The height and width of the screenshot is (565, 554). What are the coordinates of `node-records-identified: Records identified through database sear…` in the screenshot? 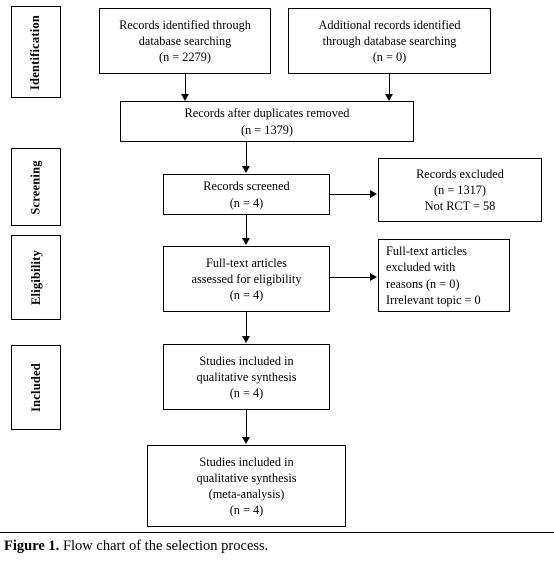 It's located at (185, 41).